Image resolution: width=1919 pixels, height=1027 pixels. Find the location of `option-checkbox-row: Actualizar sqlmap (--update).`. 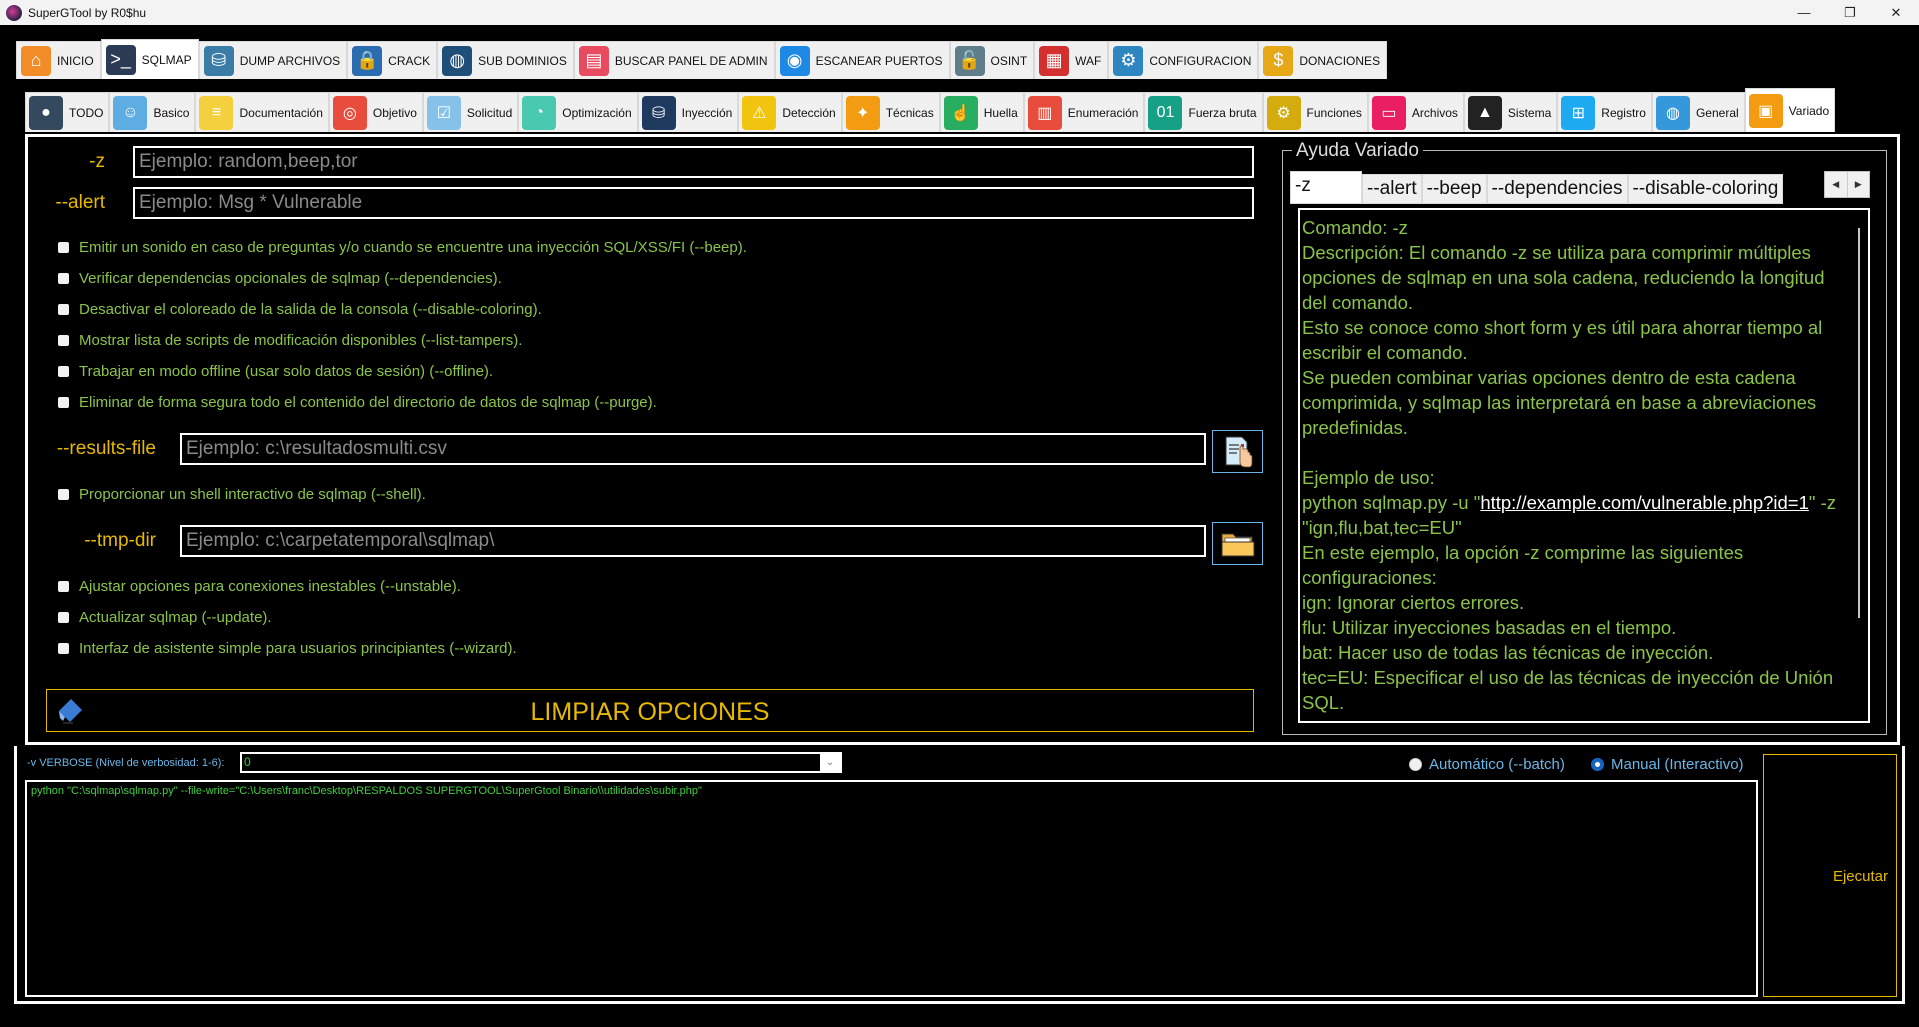

option-checkbox-row: Actualizar sqlmap (--update). is located at coordinates (165, 617).